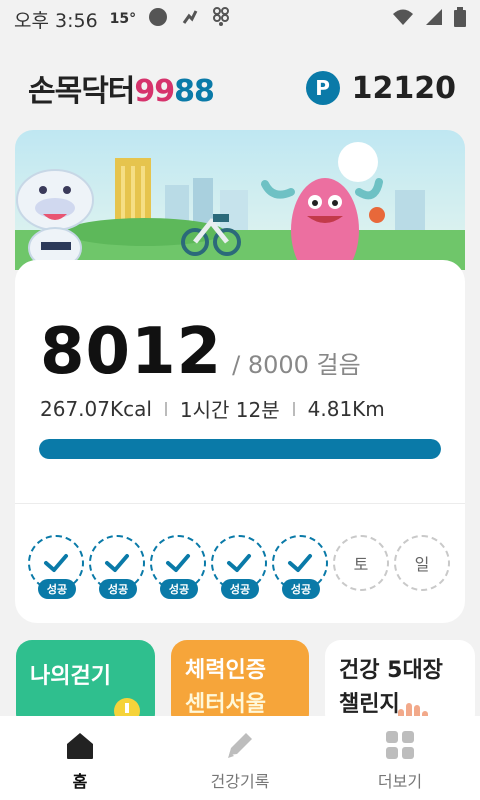 The image size is (480, 800). I want to click on points-display: P 12120, so click(380, 88).